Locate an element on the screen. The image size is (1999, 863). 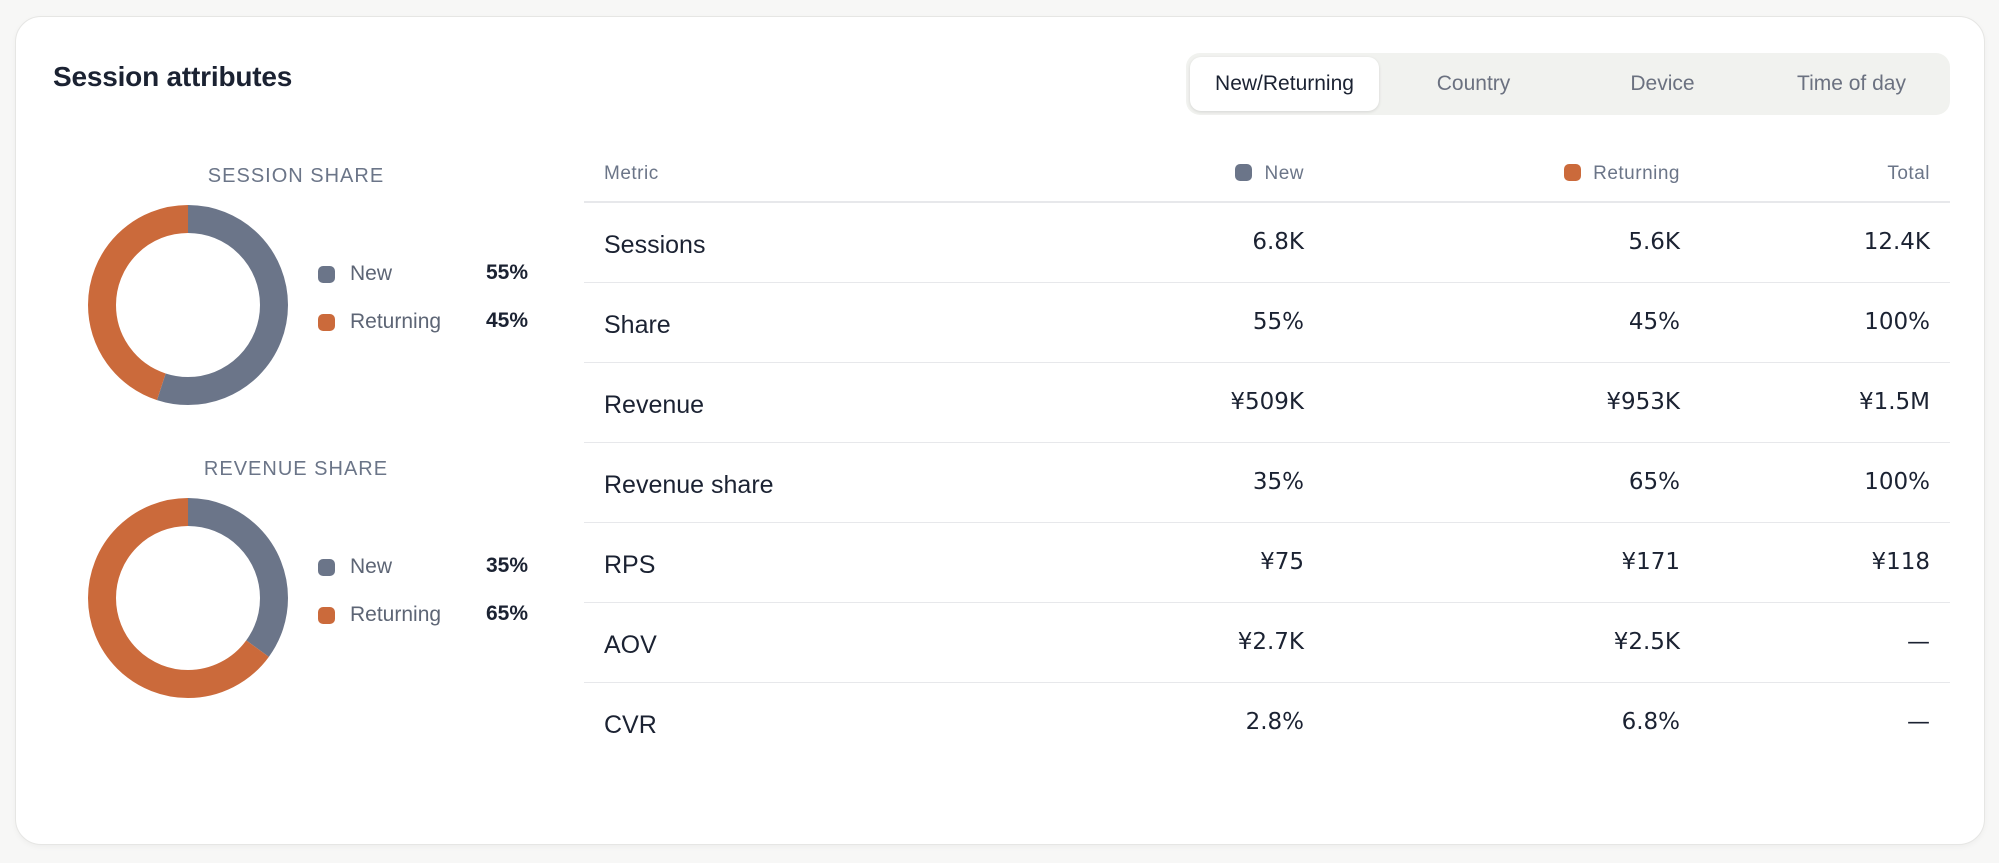
revenue-share-donut is located at coordinates (188, 598).